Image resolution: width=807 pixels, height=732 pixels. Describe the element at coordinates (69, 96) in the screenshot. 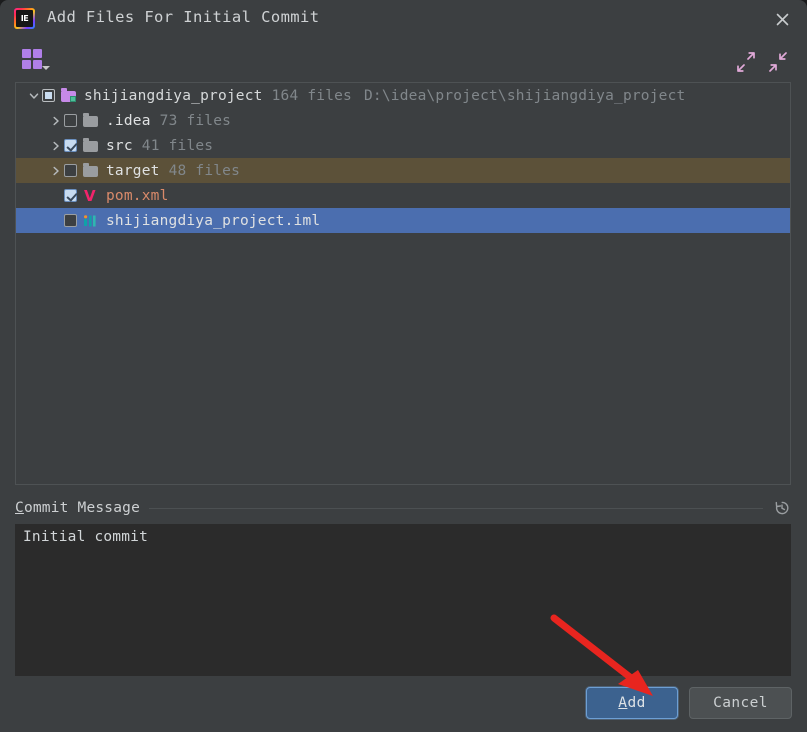

I see `module-folder-icon` at that location.